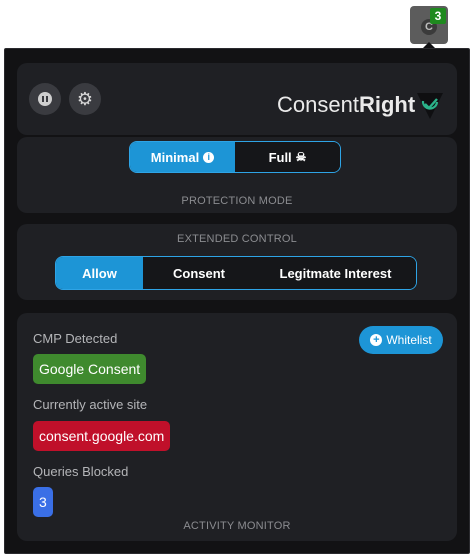 This screenshot has height=556, width=474. I want to click on legitimate-interest-label: Legitmate Interest, so click(335, 273).